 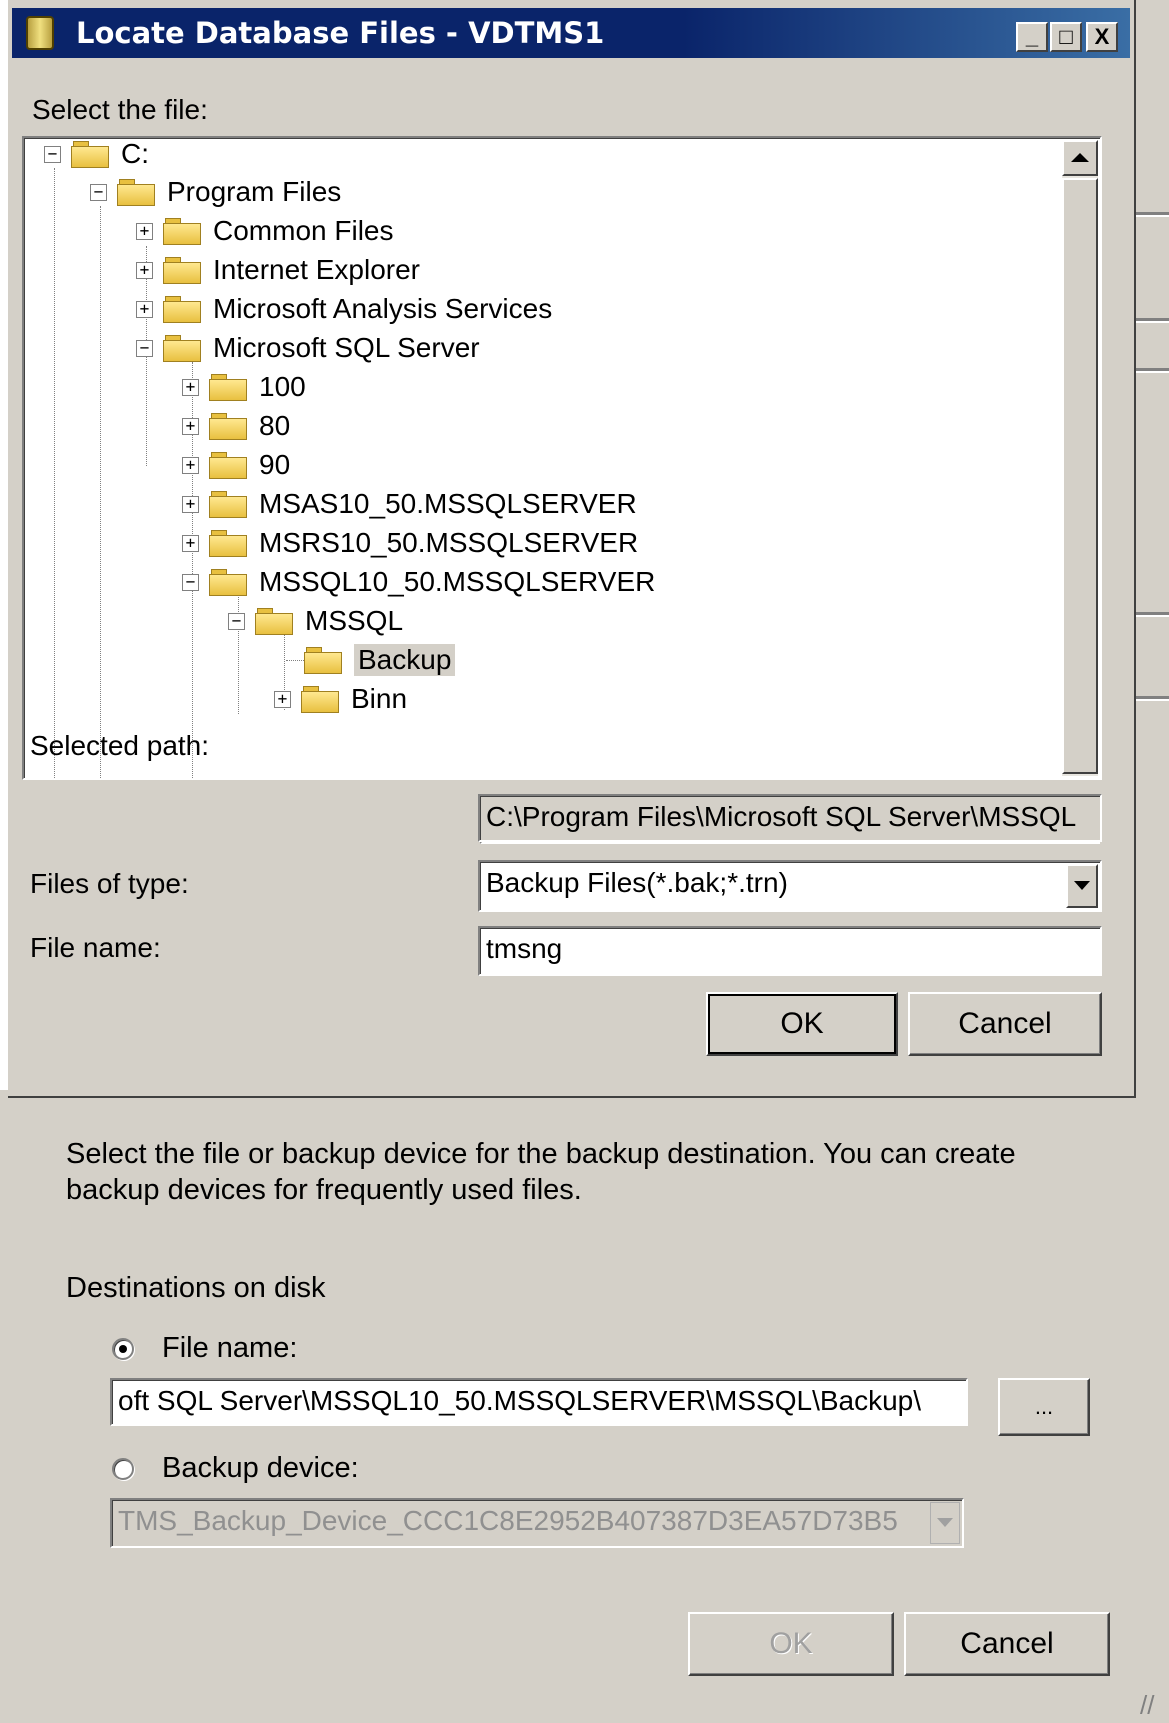 I want to click on tree-item-label: Microsoft Analysis Services, so click(x=383, y=308).